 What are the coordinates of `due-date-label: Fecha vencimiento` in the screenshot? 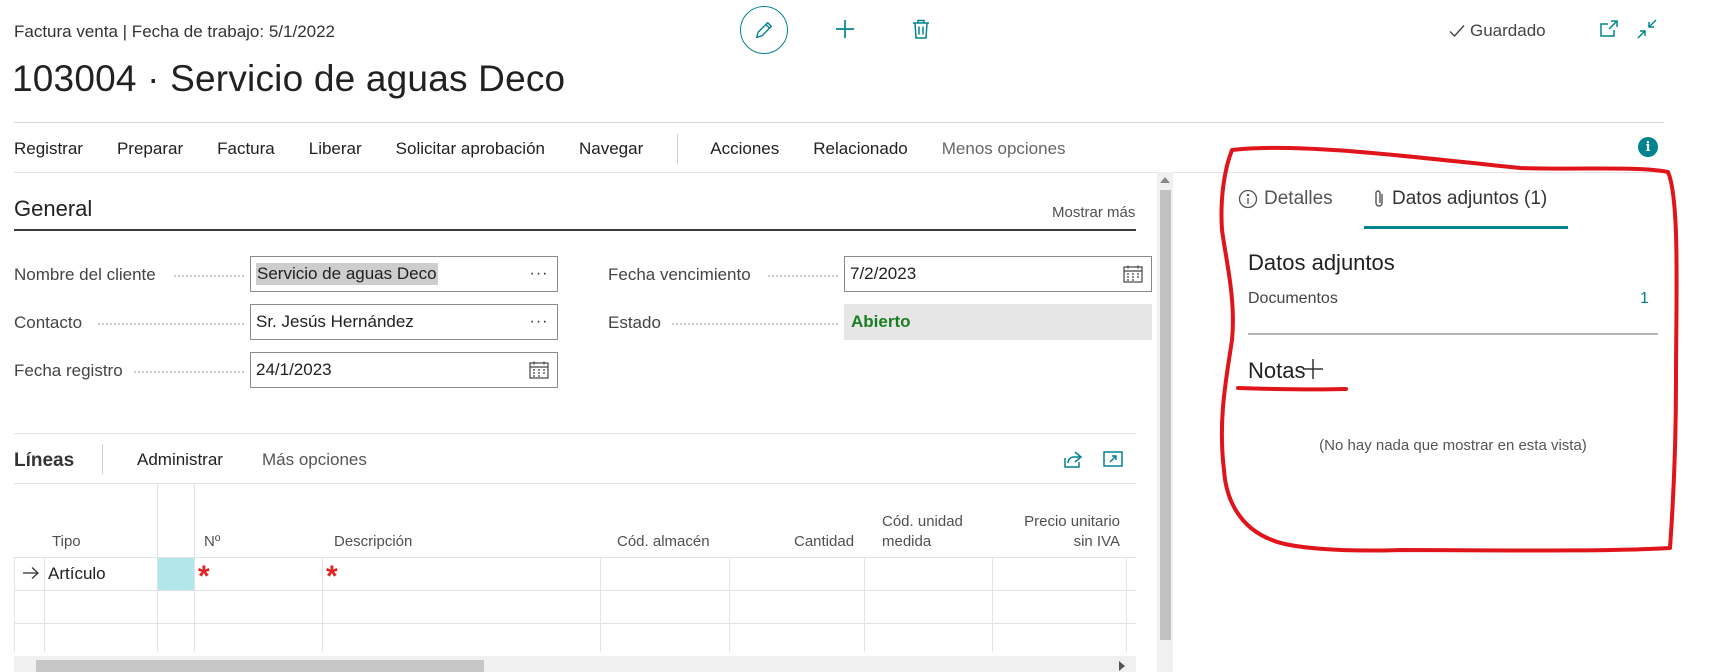 It's located at (679, 274).